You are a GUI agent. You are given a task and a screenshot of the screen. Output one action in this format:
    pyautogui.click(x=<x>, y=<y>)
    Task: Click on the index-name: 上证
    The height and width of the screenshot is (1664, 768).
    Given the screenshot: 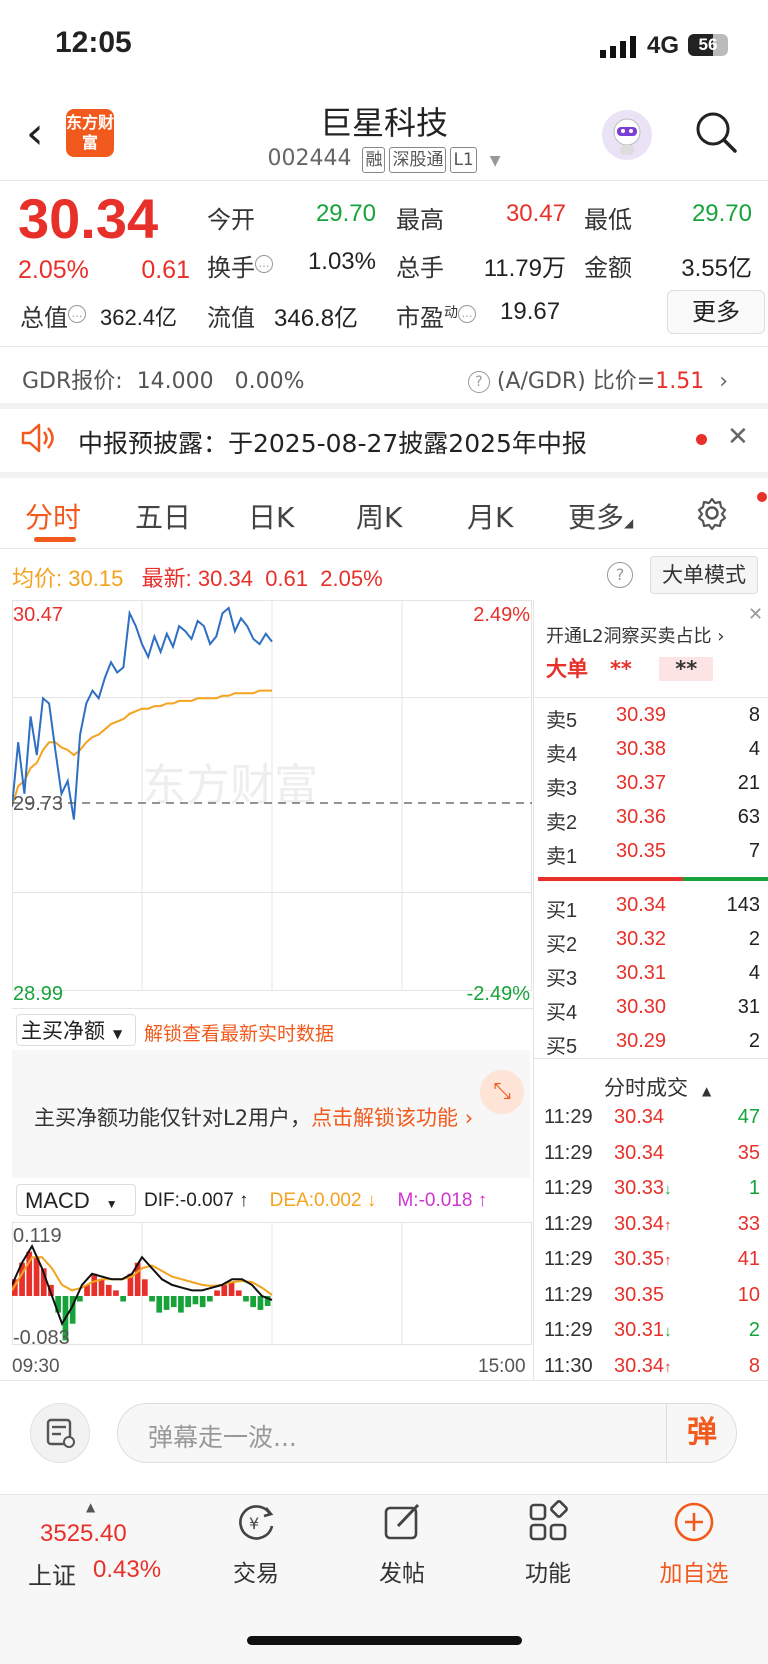 What is the action you would take?
    pyautogui.click(x=52, y=1573)
    